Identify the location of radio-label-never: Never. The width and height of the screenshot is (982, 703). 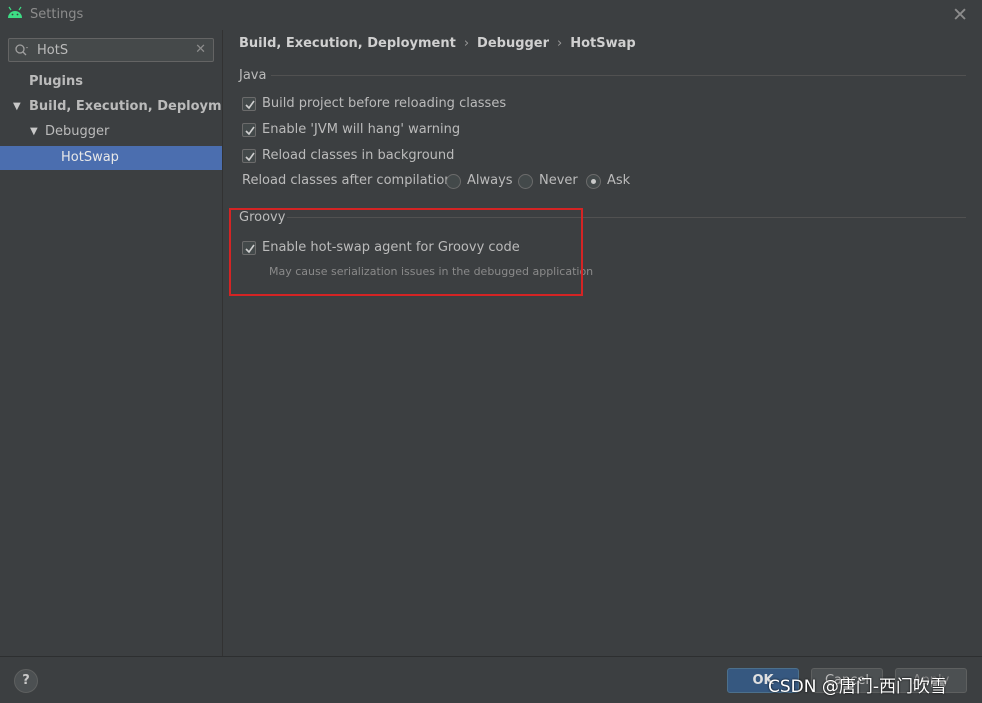
(558, 180).